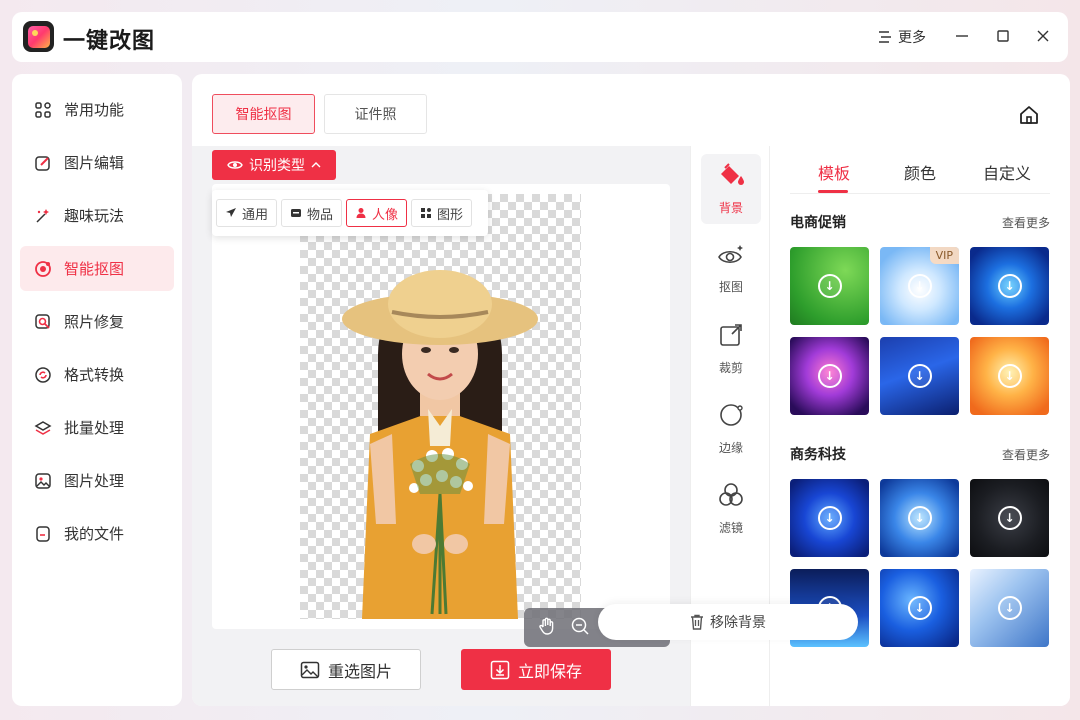  I want to click on panel-divider, so click(920, 193).